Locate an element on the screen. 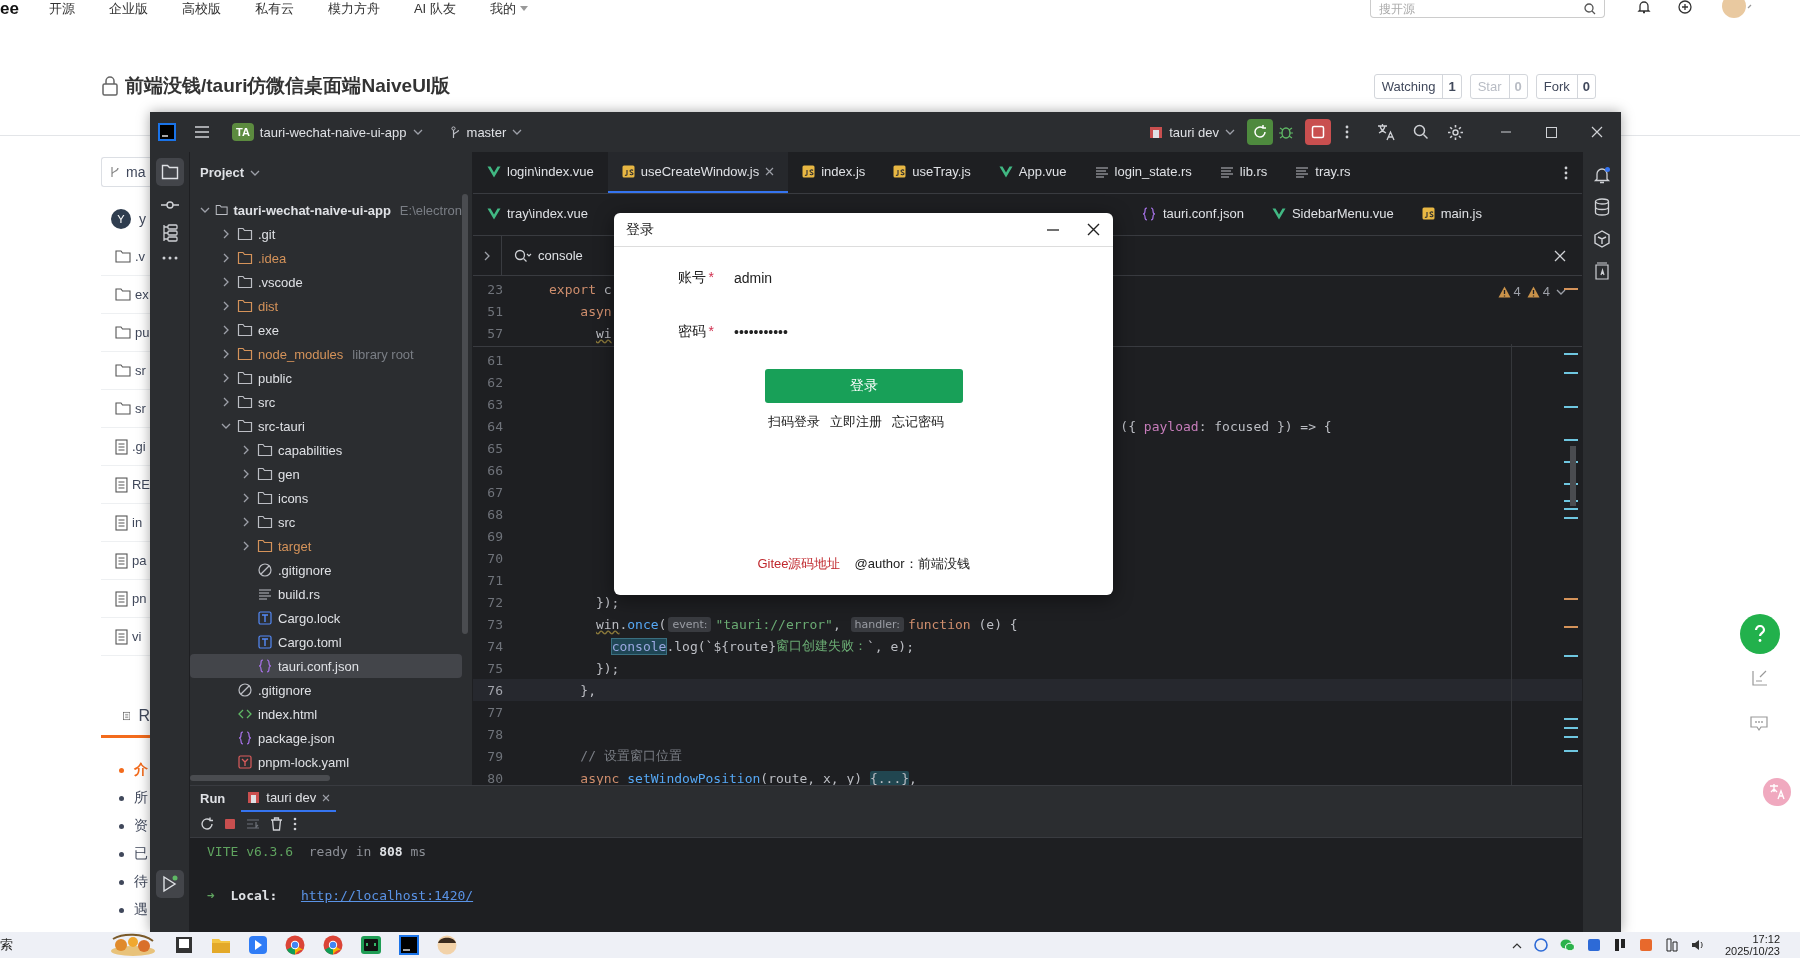  maximize-icon is located at coordinates (1551, 132).